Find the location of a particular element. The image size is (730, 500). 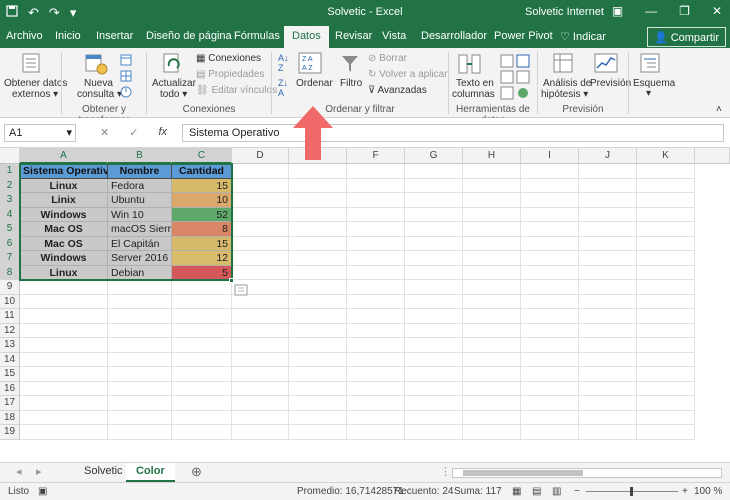

row-header: 15 is located at coordinates (10, 374).